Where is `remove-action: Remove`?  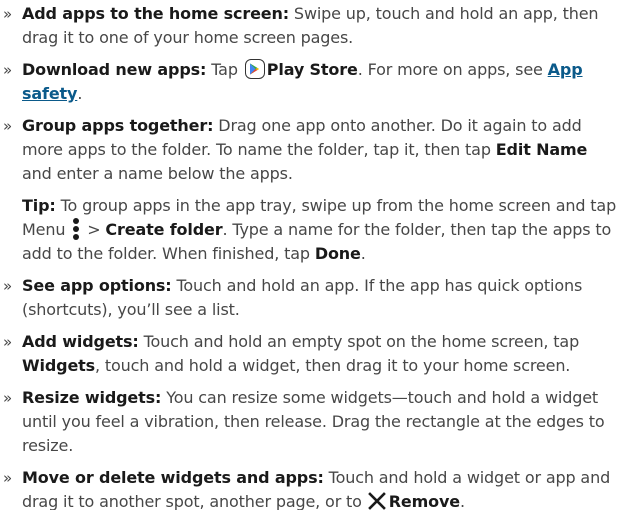 remove-action: Remove is located at coordinates (424, 501).